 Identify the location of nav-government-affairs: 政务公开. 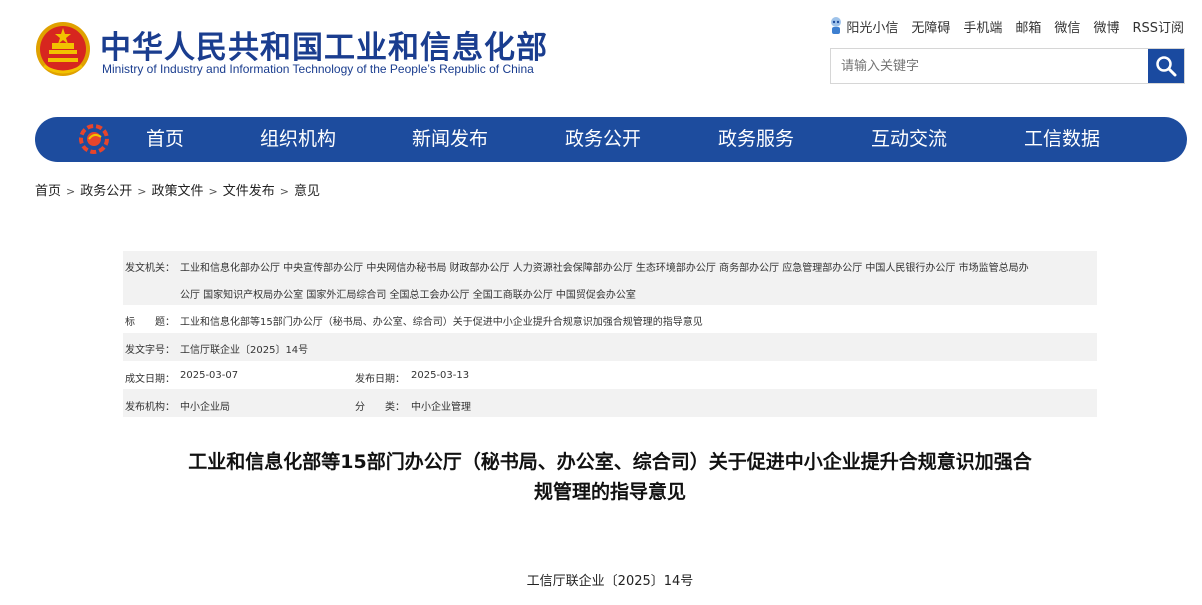
(603, 139).